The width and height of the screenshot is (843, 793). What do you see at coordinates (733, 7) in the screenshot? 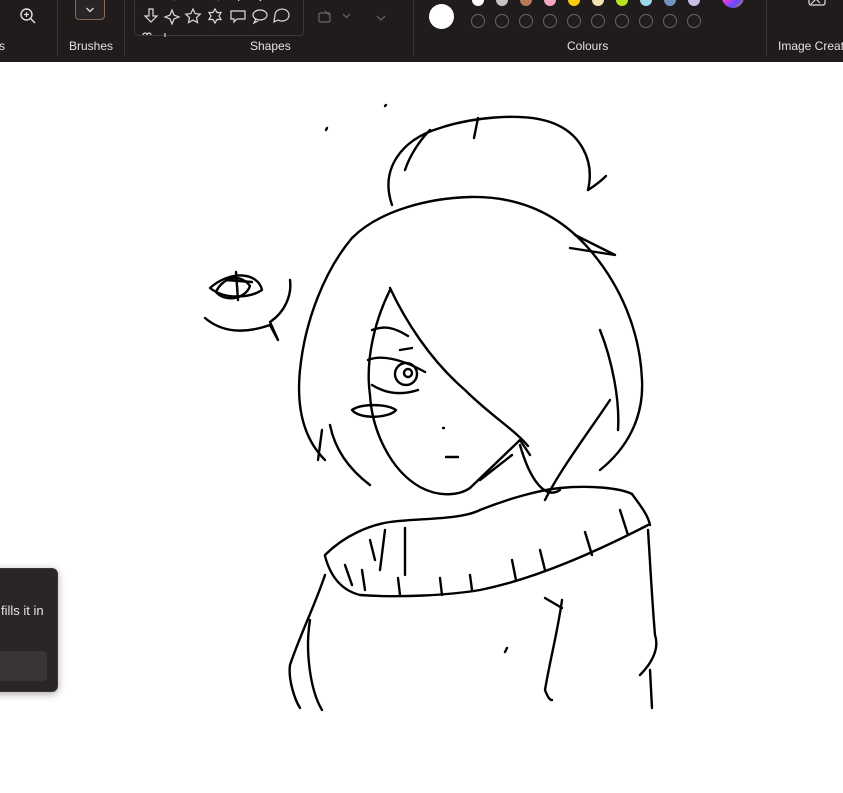
I see `colour-wheel-icon` at bounding box center [733, 7].